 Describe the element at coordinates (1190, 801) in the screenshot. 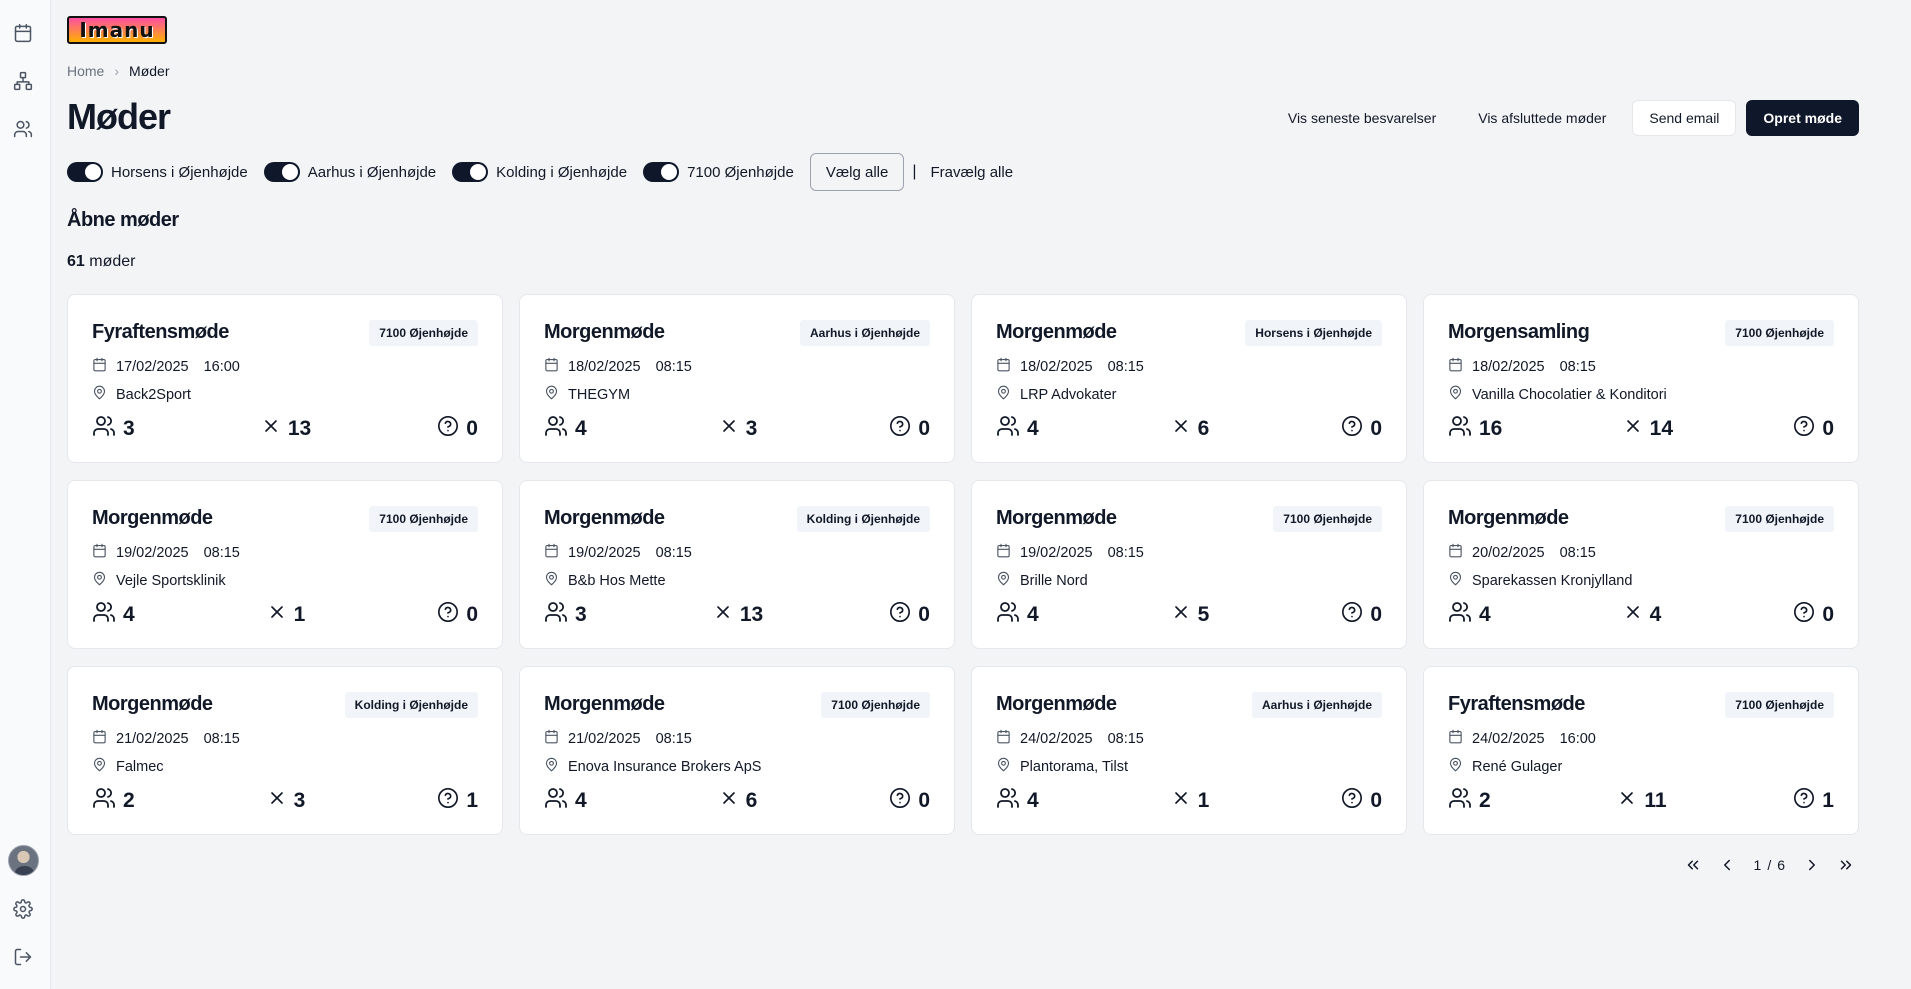

I see `declined-stat: 1` at that location.